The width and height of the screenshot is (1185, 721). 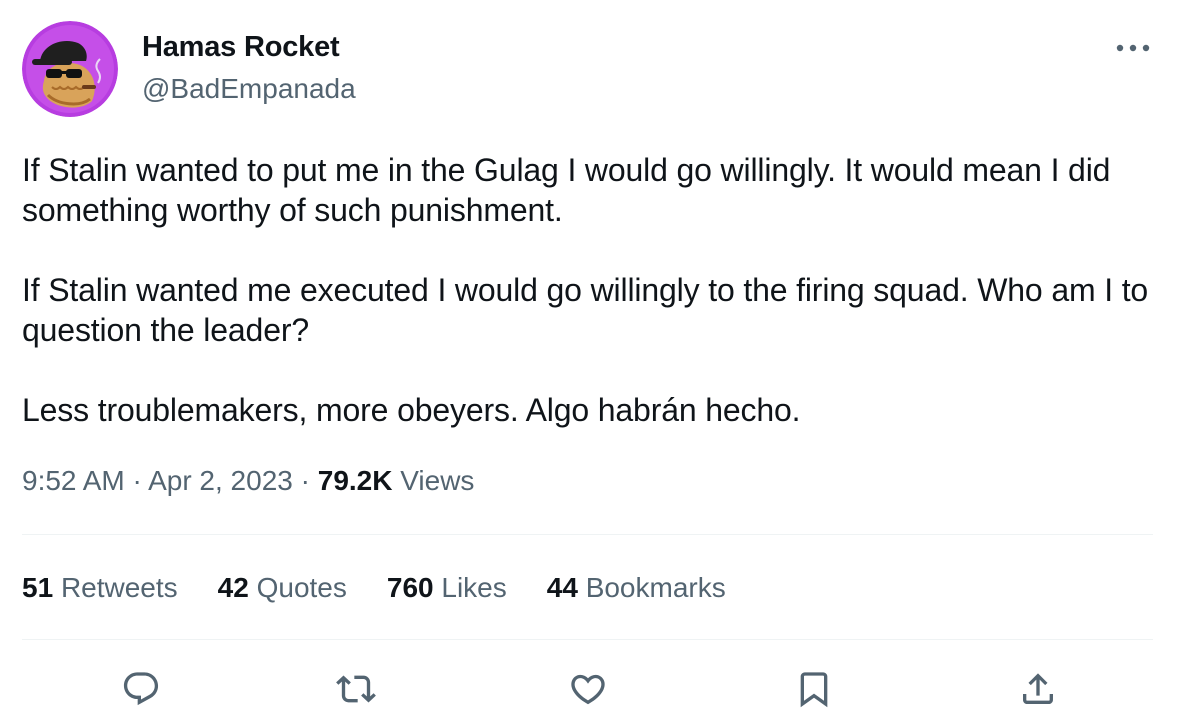 I want to click on reply-icon, so click(x=141, y=689).